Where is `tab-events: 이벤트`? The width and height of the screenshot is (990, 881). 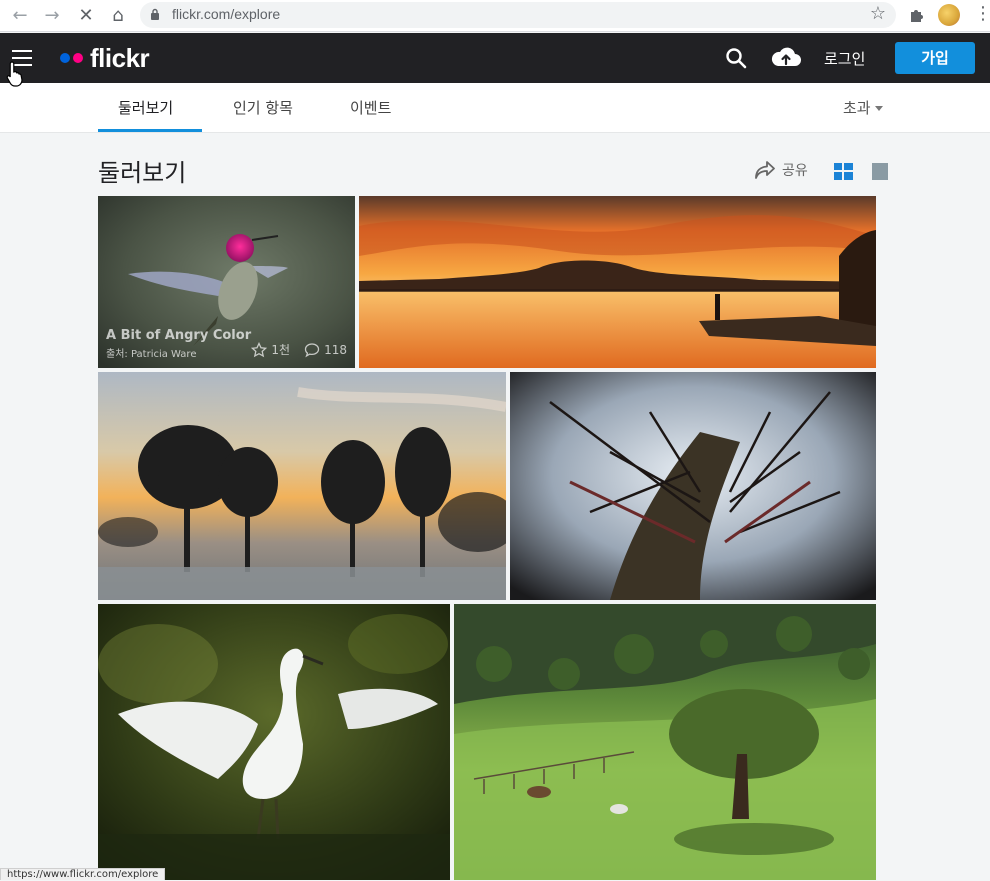
tab-events: 이벤트 is located at coordinates (370, 107).